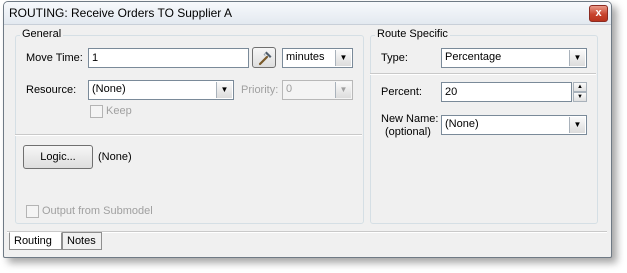 Image resolution: width=627 pixels, height=273 pixels. I want to click on expression-builder-button, so click(264, 57).